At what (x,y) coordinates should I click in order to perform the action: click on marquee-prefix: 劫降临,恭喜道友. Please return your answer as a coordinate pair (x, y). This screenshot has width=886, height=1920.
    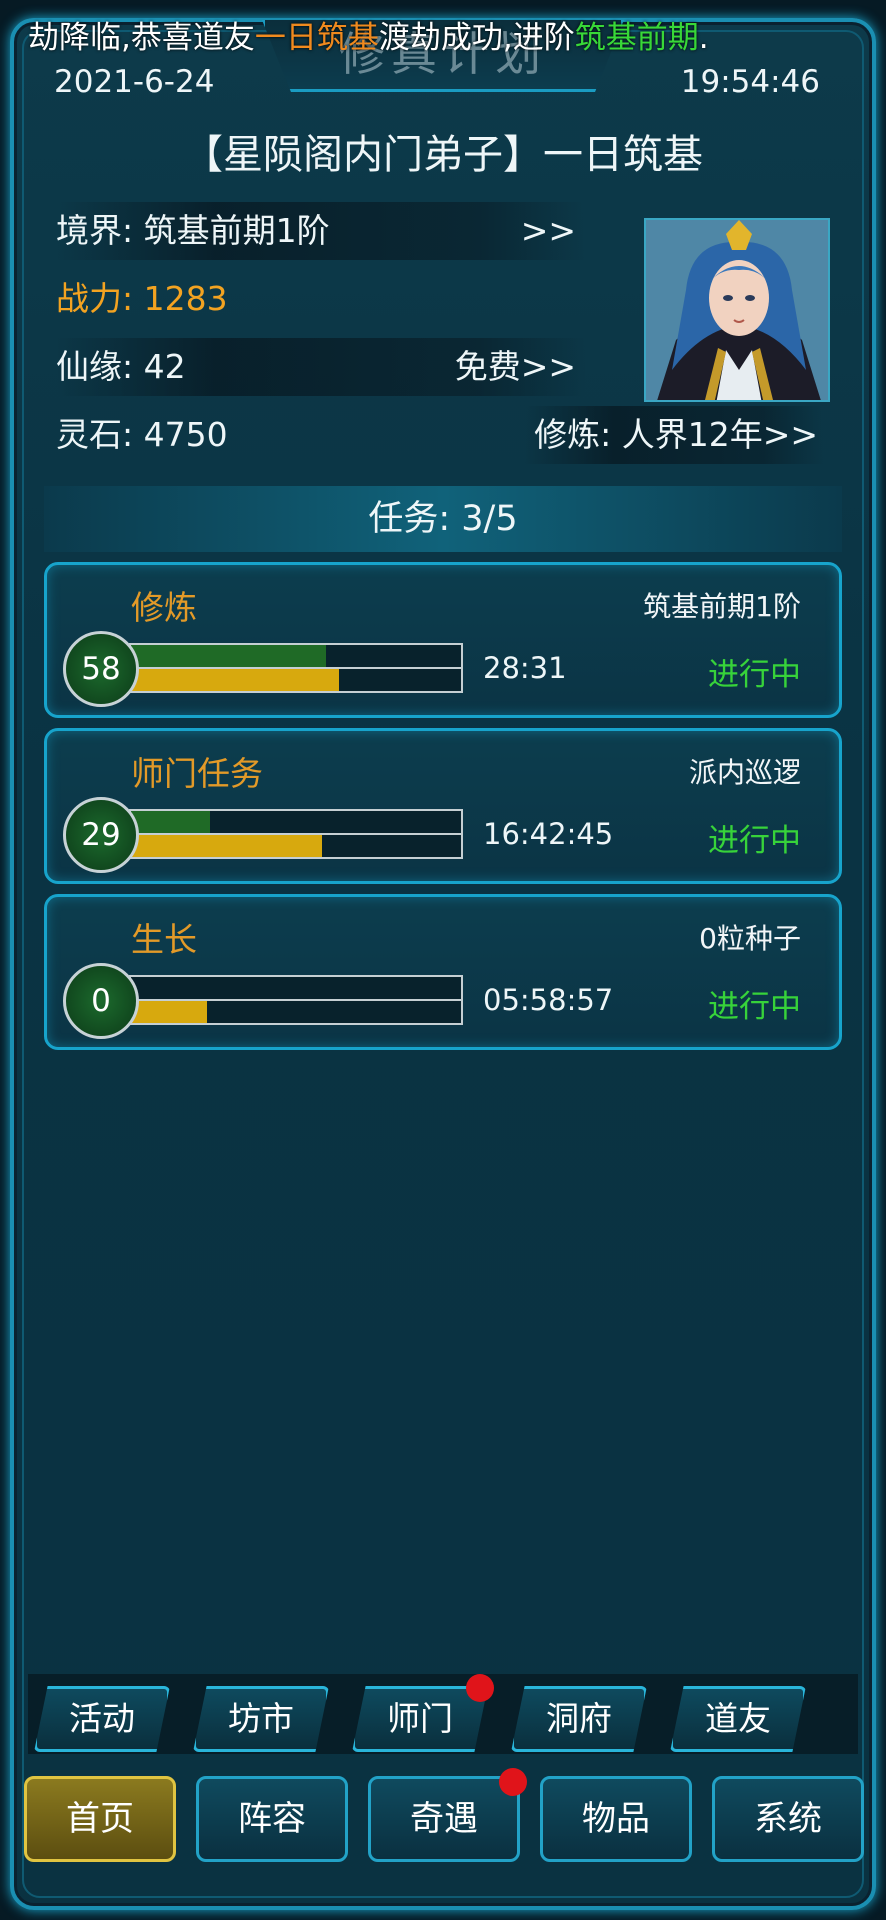
    Looking at the image, I should click on (141, 38).